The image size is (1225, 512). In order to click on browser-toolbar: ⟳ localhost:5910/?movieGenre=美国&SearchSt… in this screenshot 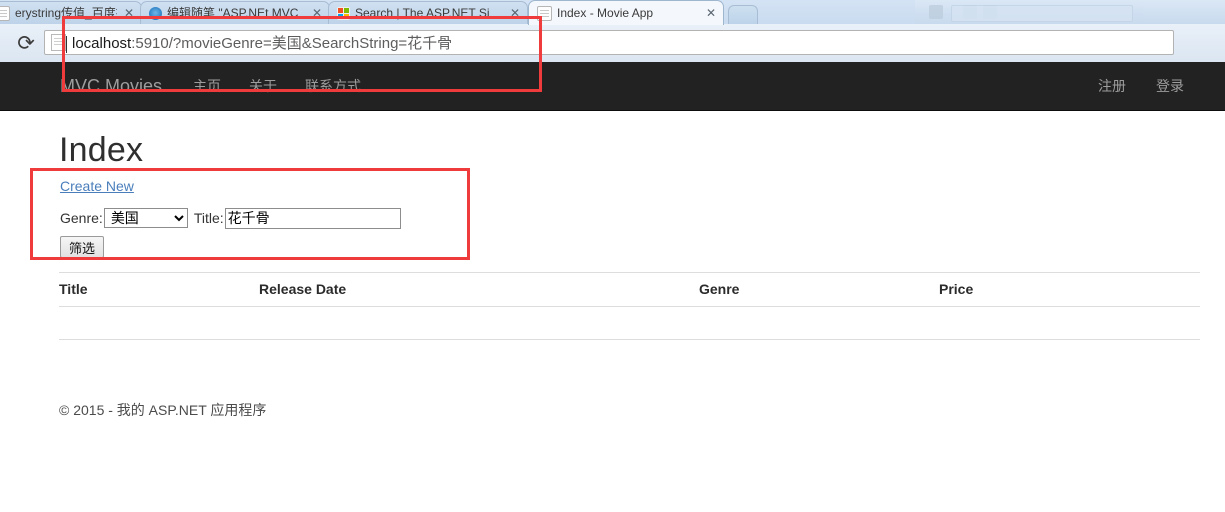, I will do `click(612, 43)`.